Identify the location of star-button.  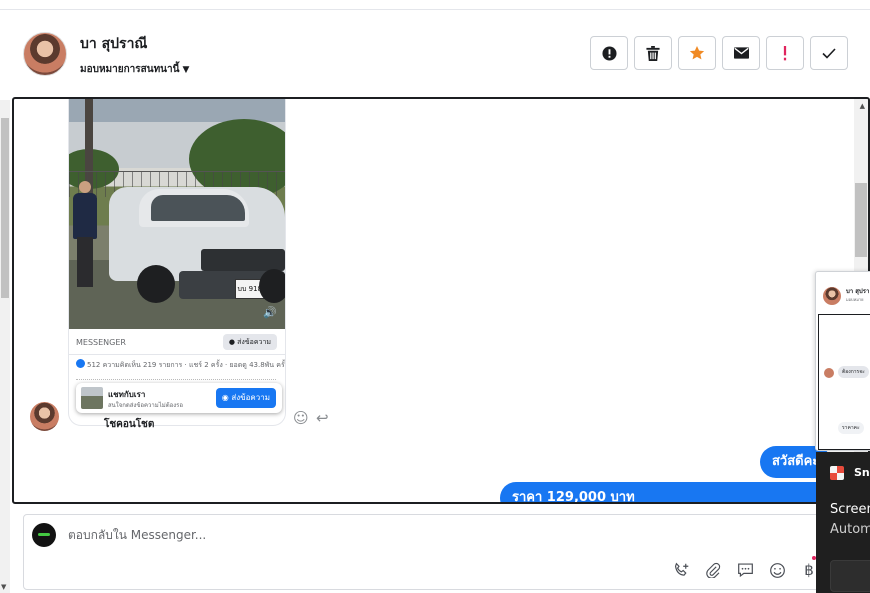
(697, 53).